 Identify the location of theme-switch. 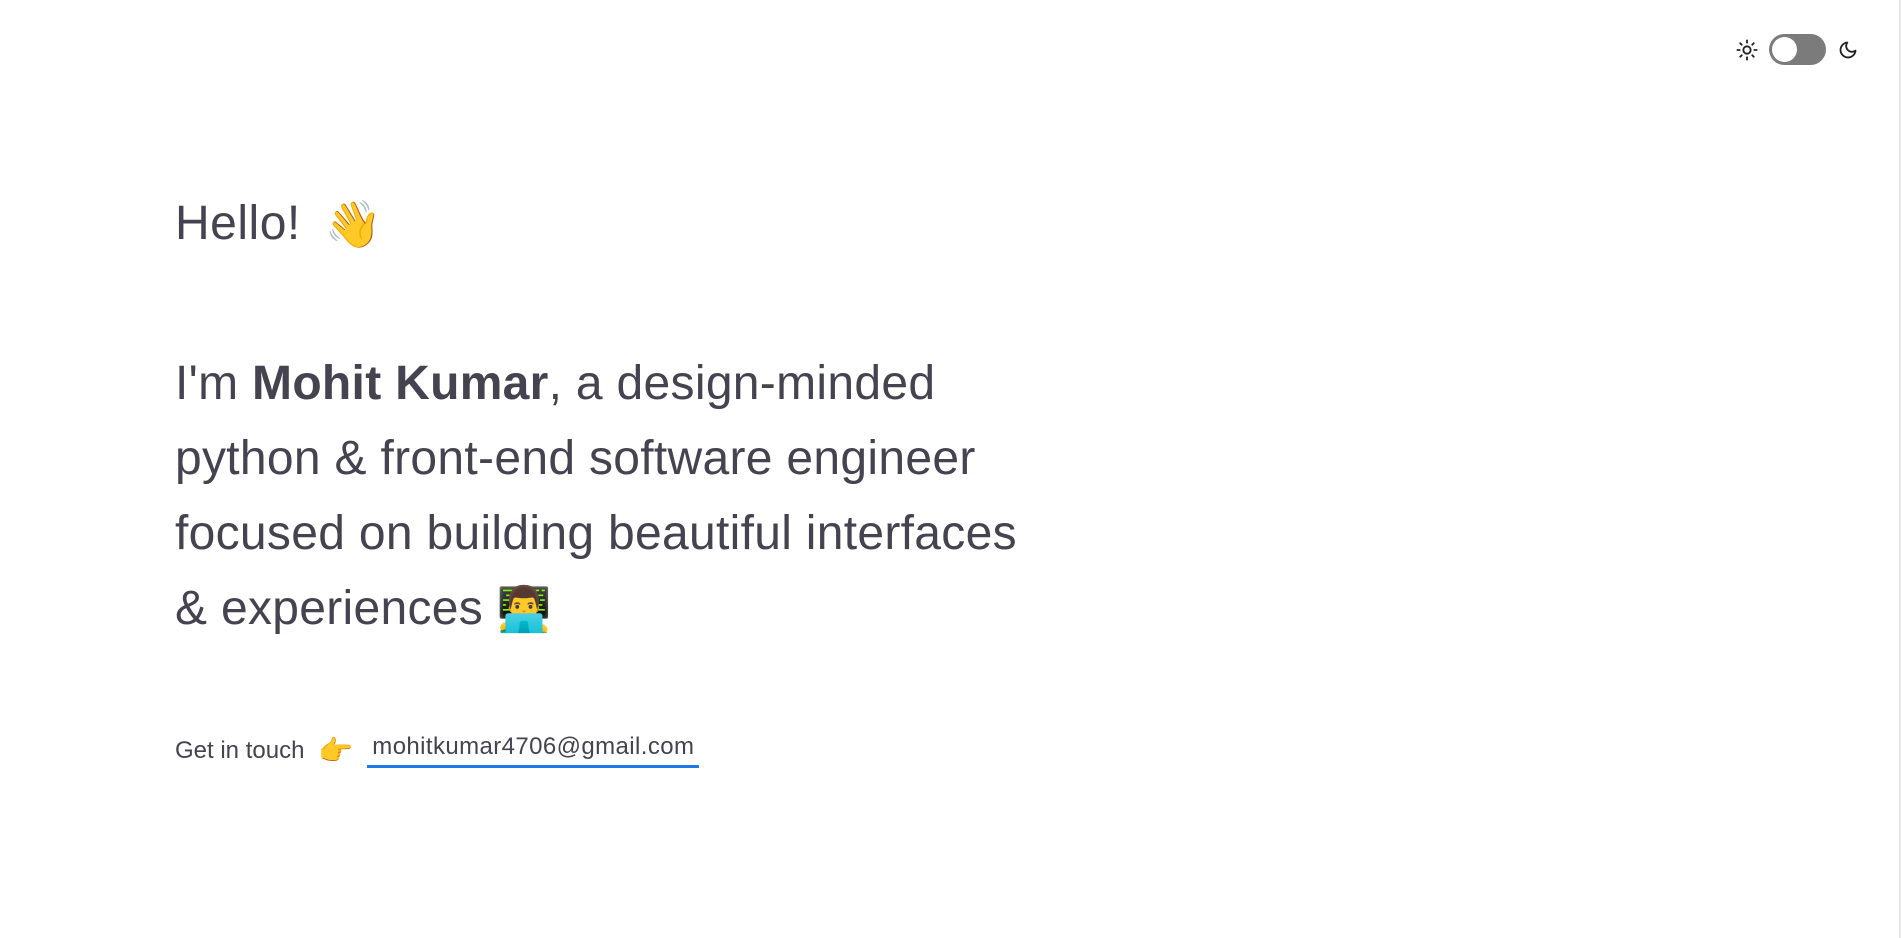
(1797, 49).